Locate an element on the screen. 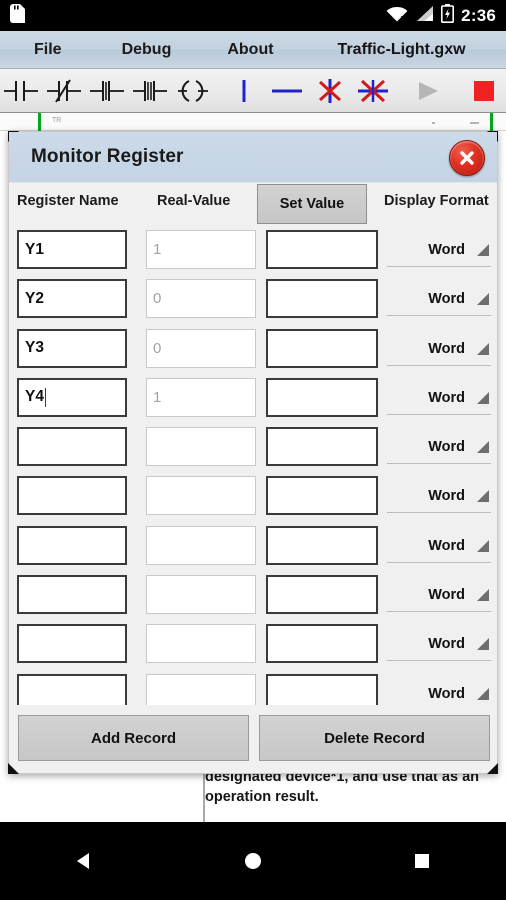 The image size is (506, 900). register-name-input: Y1 is located at coordinates (72, 249).